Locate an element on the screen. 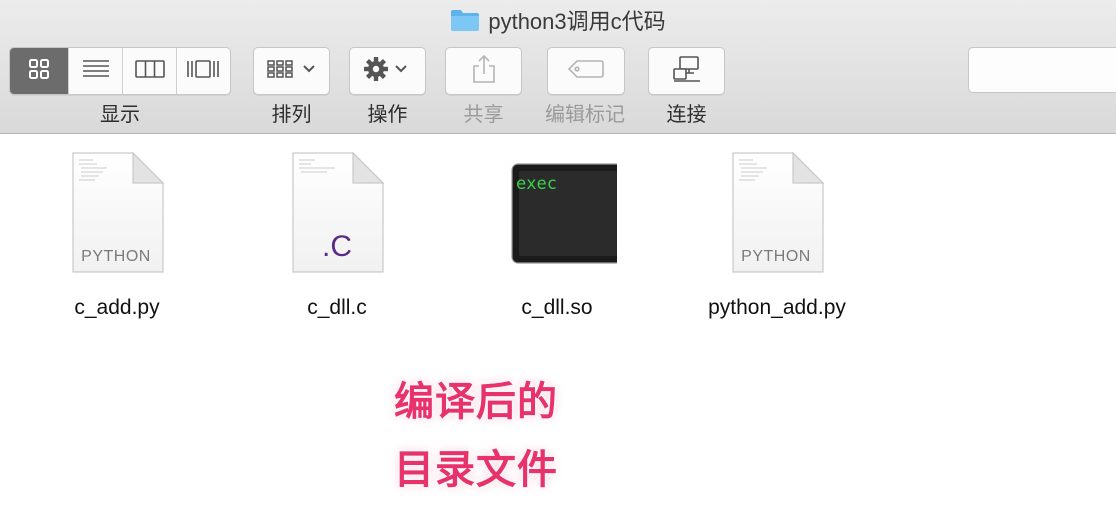  share-label: 共享 is located at coordinates (483, 115).